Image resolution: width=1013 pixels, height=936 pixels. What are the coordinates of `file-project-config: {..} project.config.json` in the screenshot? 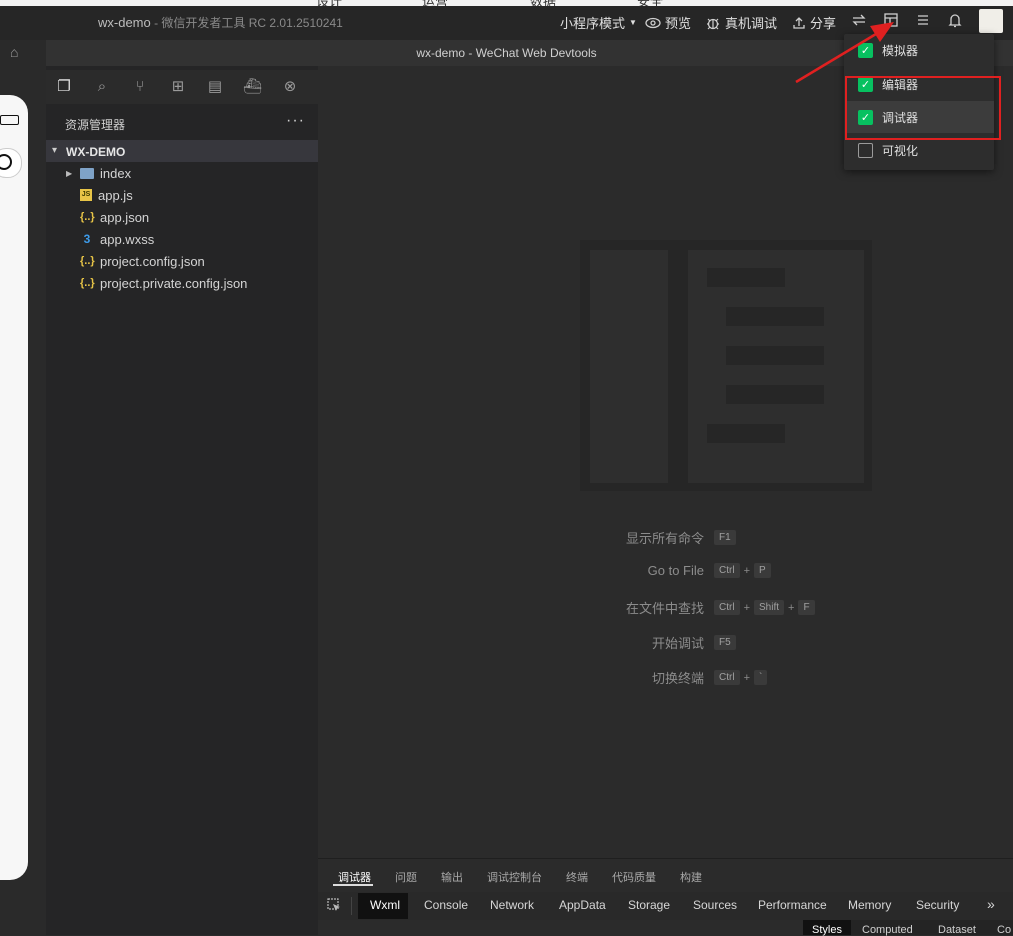 It's located at (142, 261).